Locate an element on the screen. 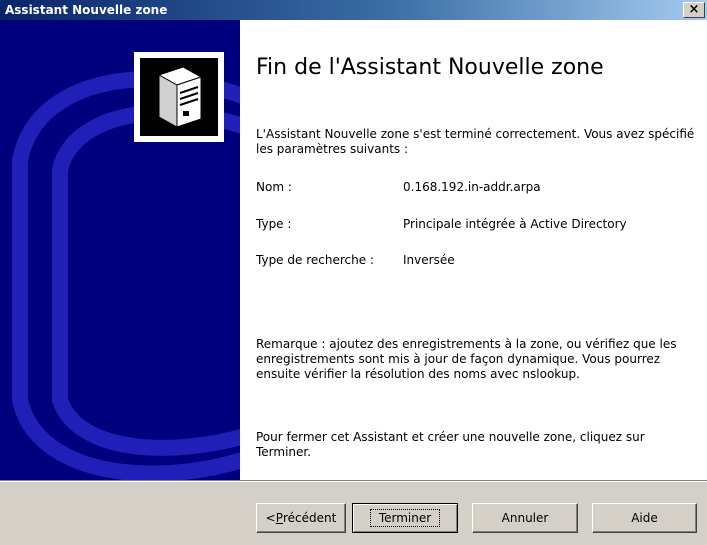 The image size is (707, 545). close-button: × is located at coordinates (694, 10).